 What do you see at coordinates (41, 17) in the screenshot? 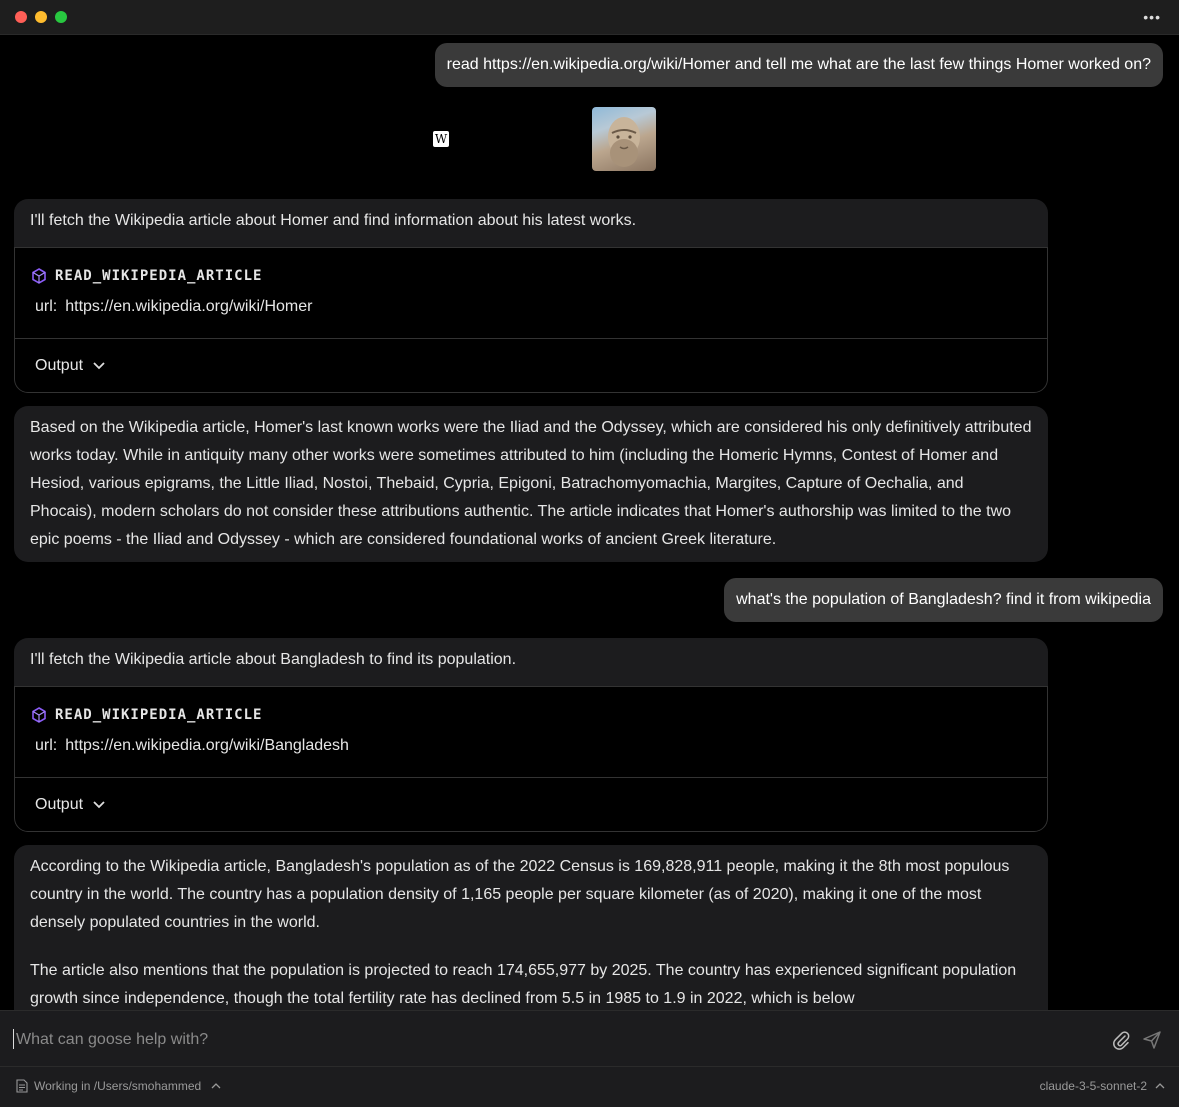
I see `minimize-window-button` at bounding box center [41, 17].